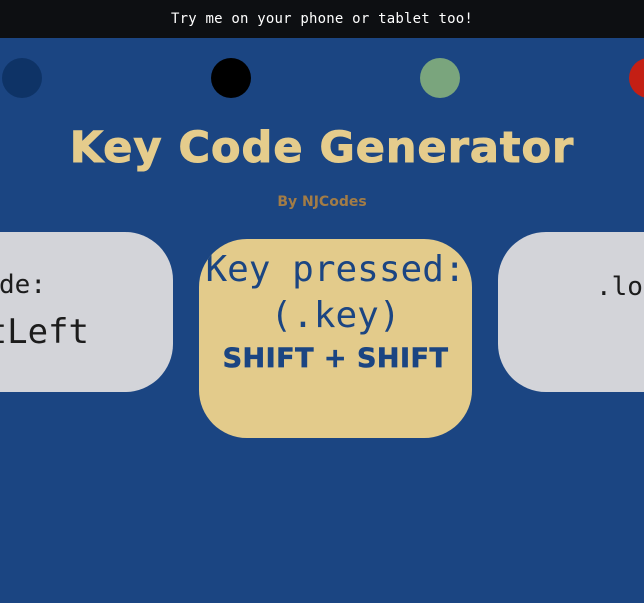  Describe the element at coordinates (322, 148) in the screenshot. I see `page-title: Key Code Generator` at that location.